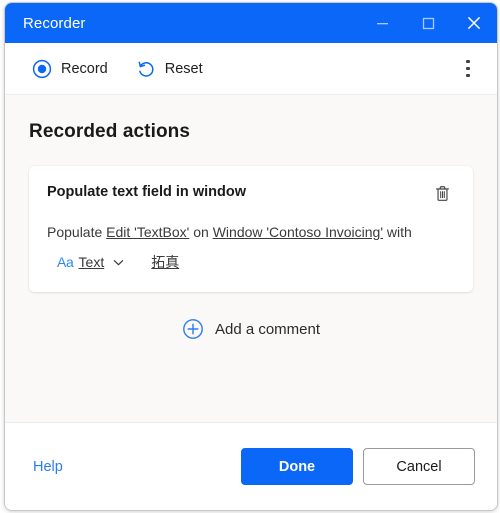 Image resolution: width=500 pixels, height=513 pixels. What do you see at coordinates (42, 68) in the screenshot?
I see `record-circle-icon` at bounding box center [42, 68].